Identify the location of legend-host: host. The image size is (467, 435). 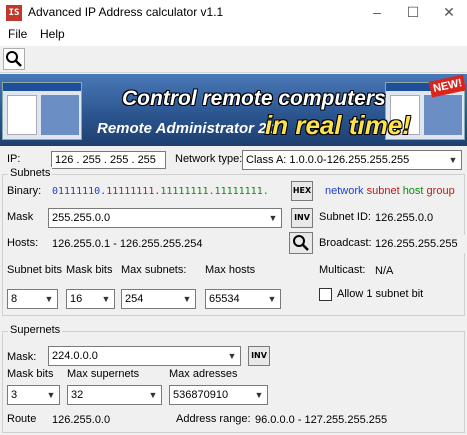
(413, 191).